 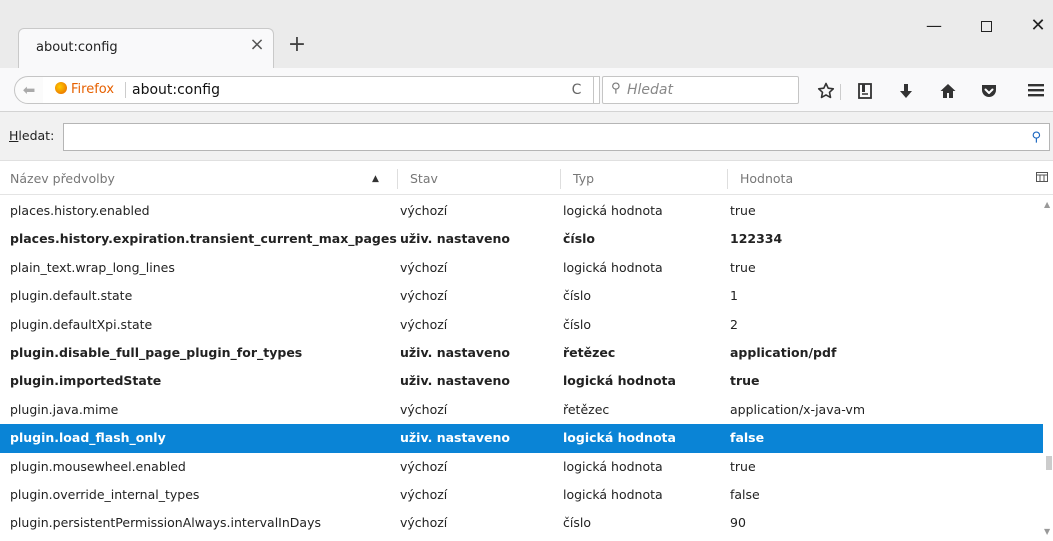 What do you see at coordinates (81, 324) in the screenshot?
I see `pref-name: plugin.defaultXpi.state` at bounding box center [81, 324].